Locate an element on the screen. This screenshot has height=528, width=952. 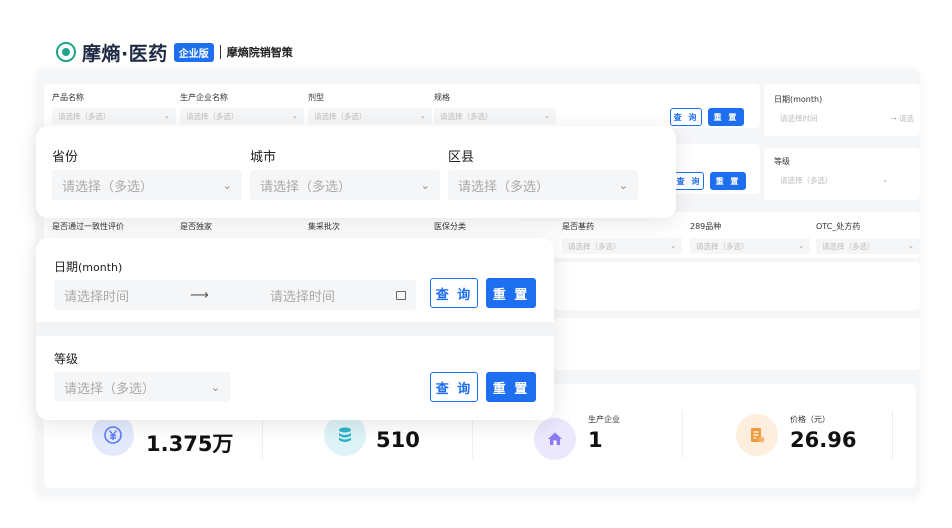
city-label: 城市 is located at coordinates (263, 157).